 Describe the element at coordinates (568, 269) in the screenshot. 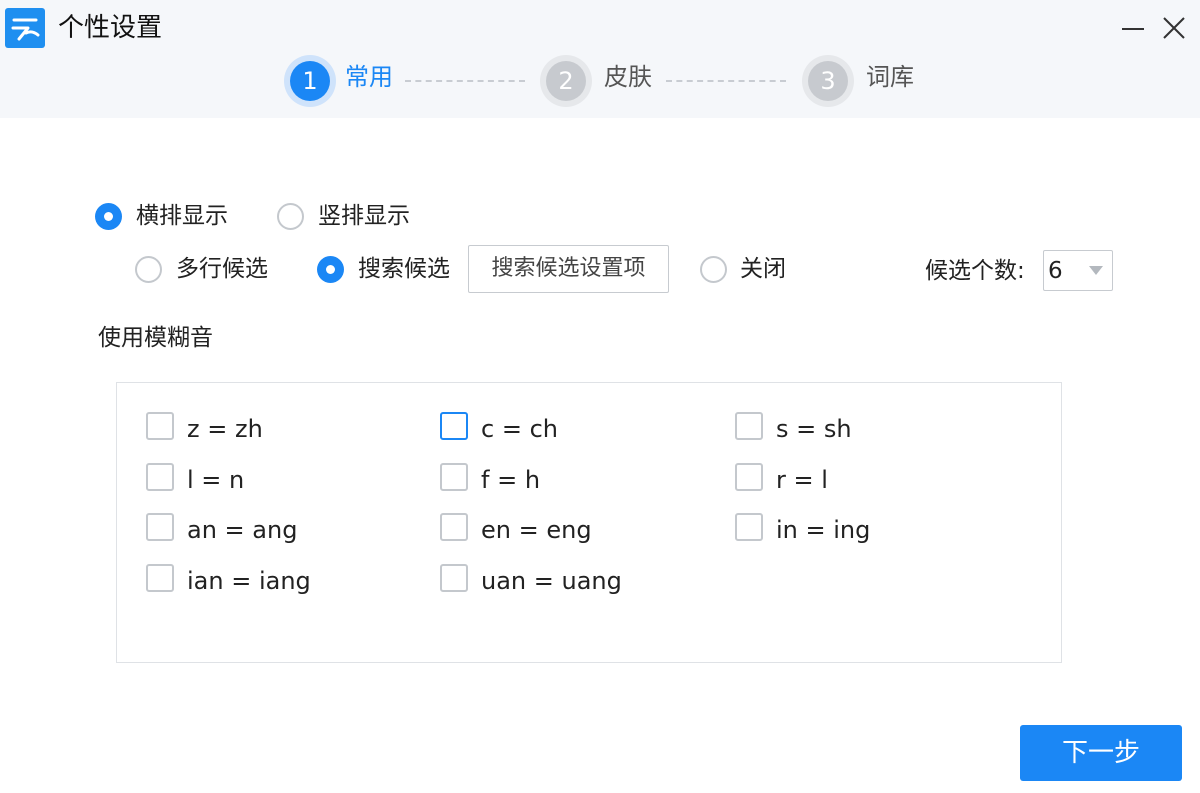

I see `search-candidate-settings-button: 搜索候选设置项` at that location.